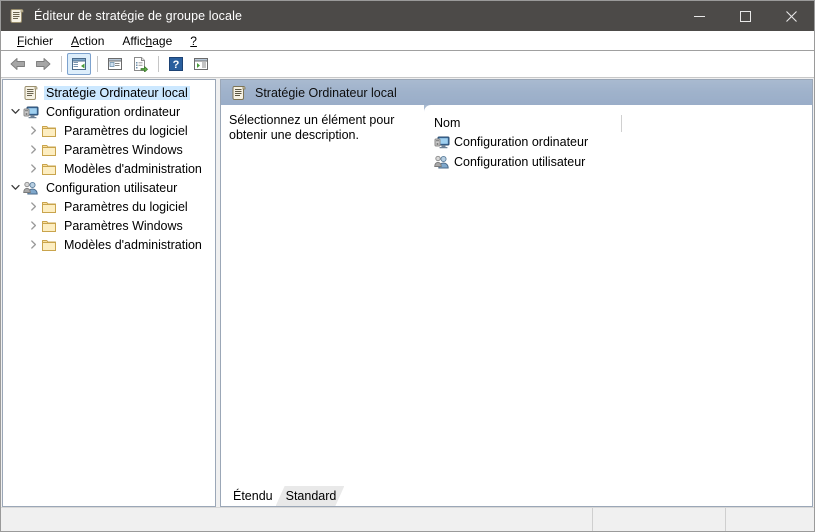  What do you see at coordinates (140, 64) in the screenshot?
I see `export-list-icon` at bounding box center [140, 64].